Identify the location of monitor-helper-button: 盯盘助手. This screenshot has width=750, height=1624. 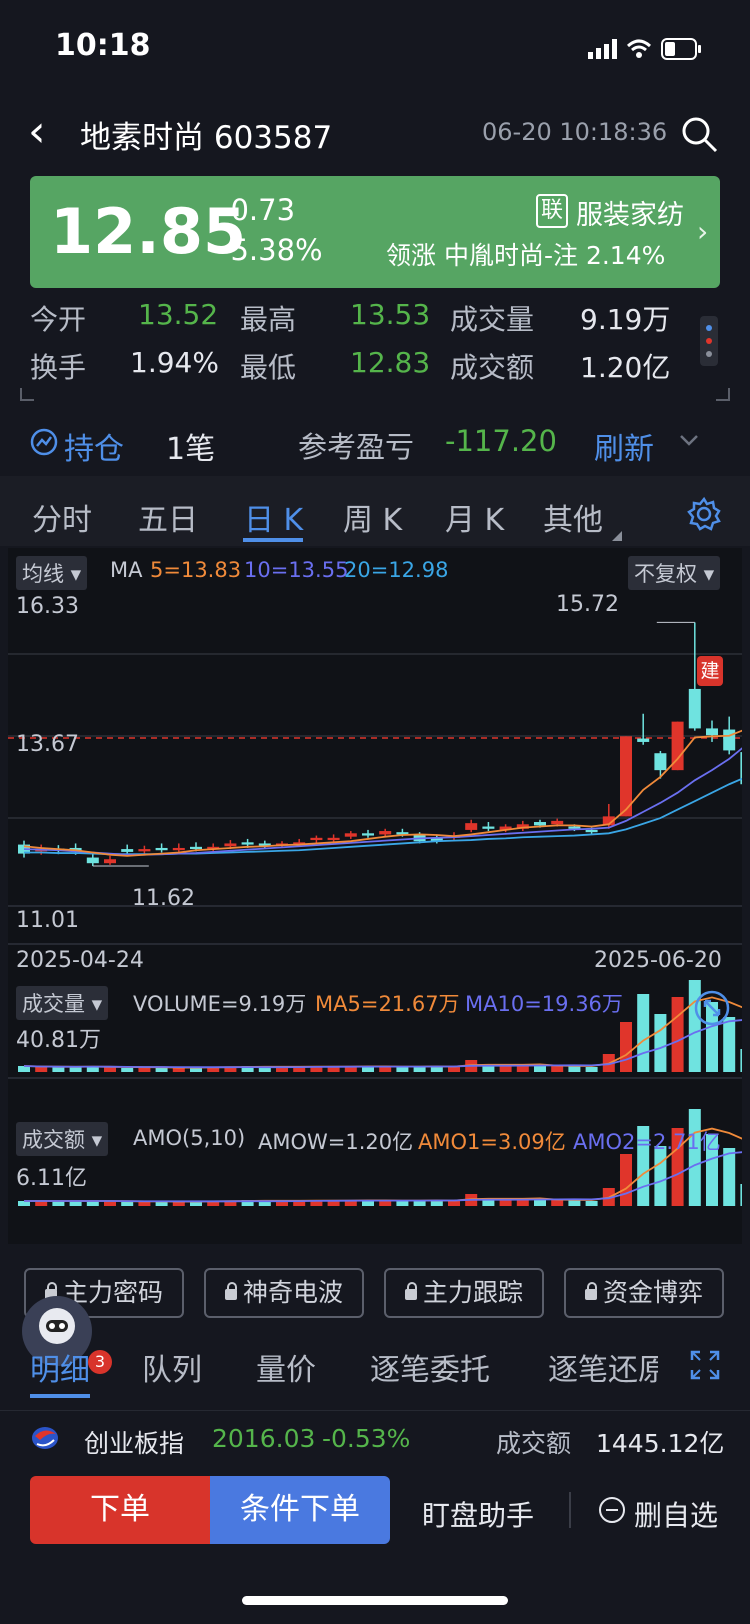
(478, 1514).